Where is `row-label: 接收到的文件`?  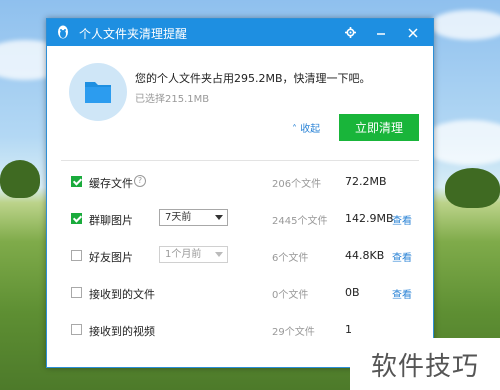 row-label: 接收到的文件 is located at coordinates (122, 294).